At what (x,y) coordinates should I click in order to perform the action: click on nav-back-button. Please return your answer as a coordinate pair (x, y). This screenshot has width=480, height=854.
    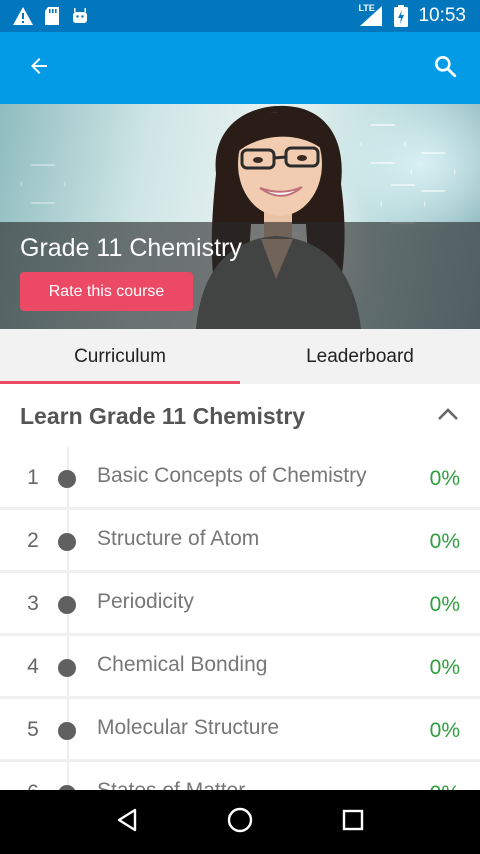
    Looking at the image, I should click on (127, 822).